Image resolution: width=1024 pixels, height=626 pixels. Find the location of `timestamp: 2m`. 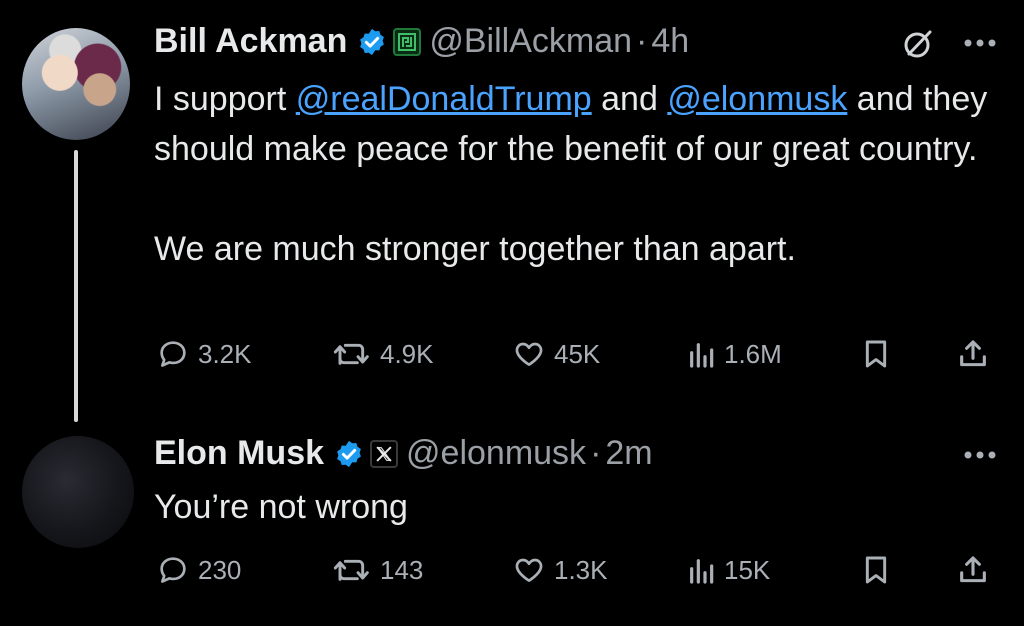

timestamp: 2m is located at coordinates (628, 453).